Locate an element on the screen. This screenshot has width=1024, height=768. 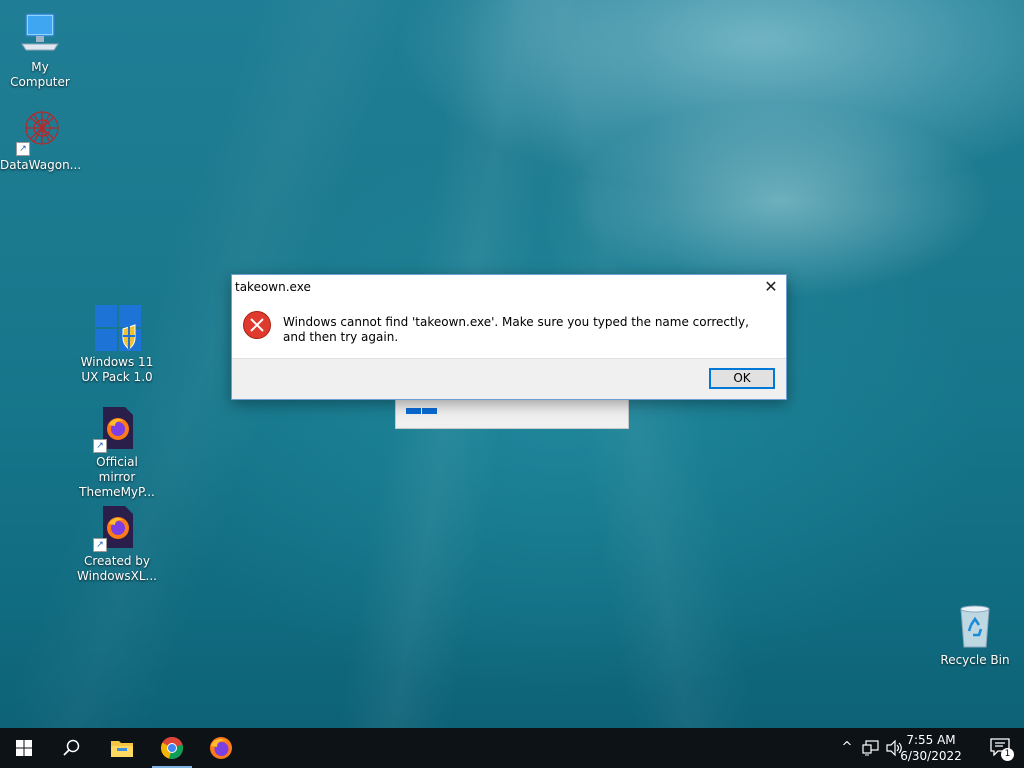
desktop-icon-windows11-ux-pack: Windows 11 UX Pack 1.0 is located at coordinates (117, 345).